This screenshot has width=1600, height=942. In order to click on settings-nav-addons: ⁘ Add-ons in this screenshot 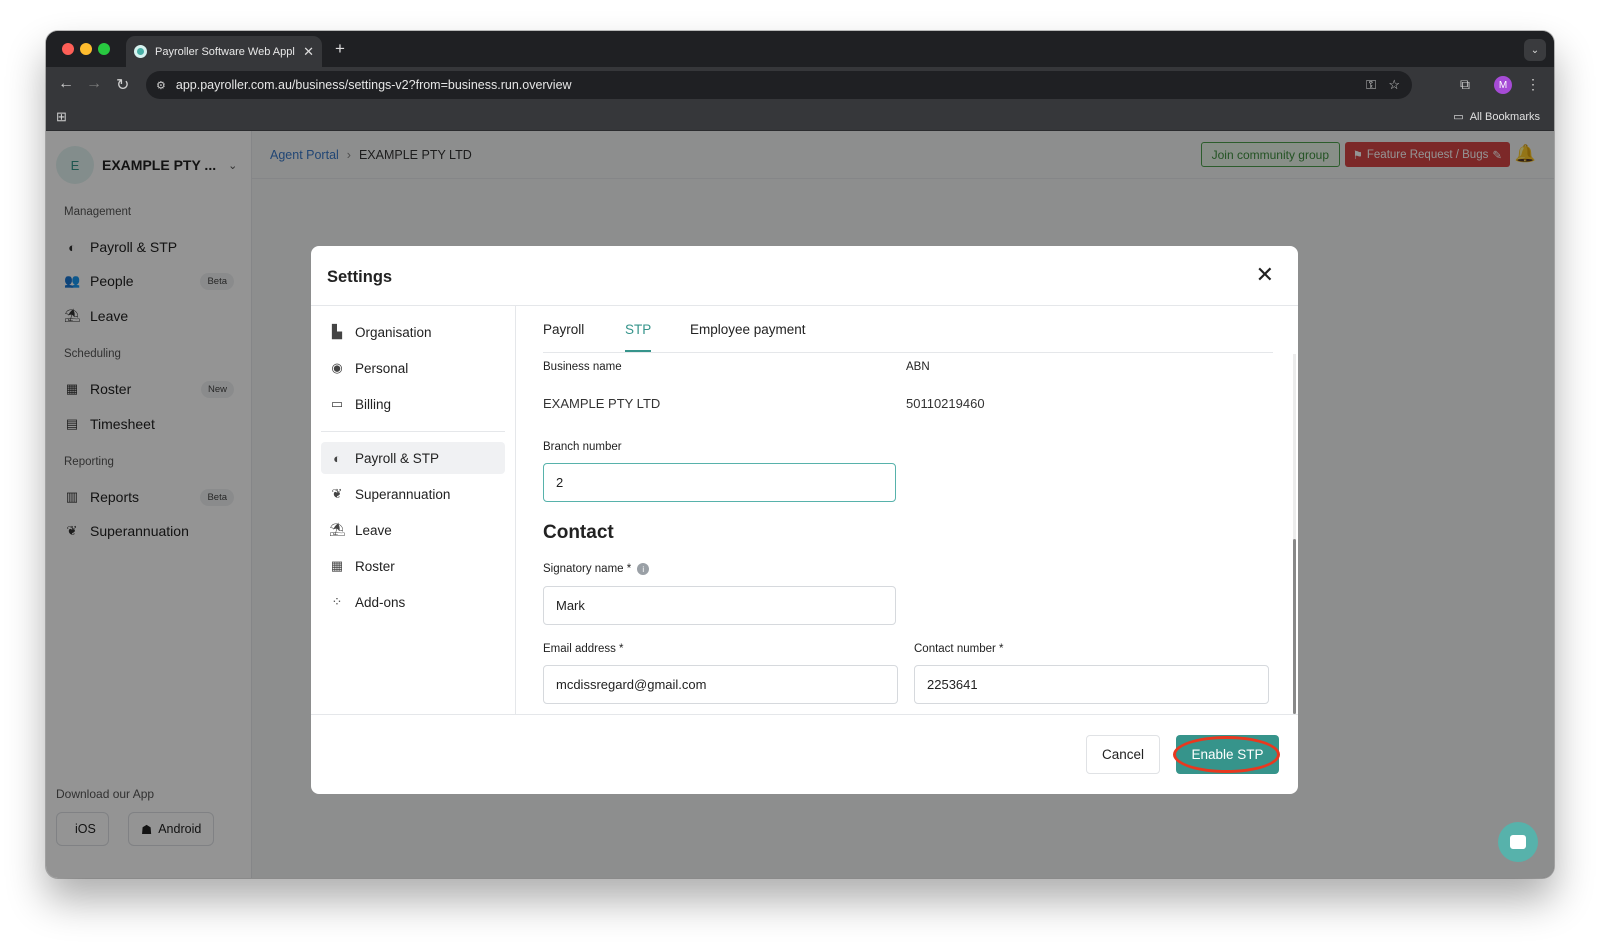, I will do `click(413, 602)`.